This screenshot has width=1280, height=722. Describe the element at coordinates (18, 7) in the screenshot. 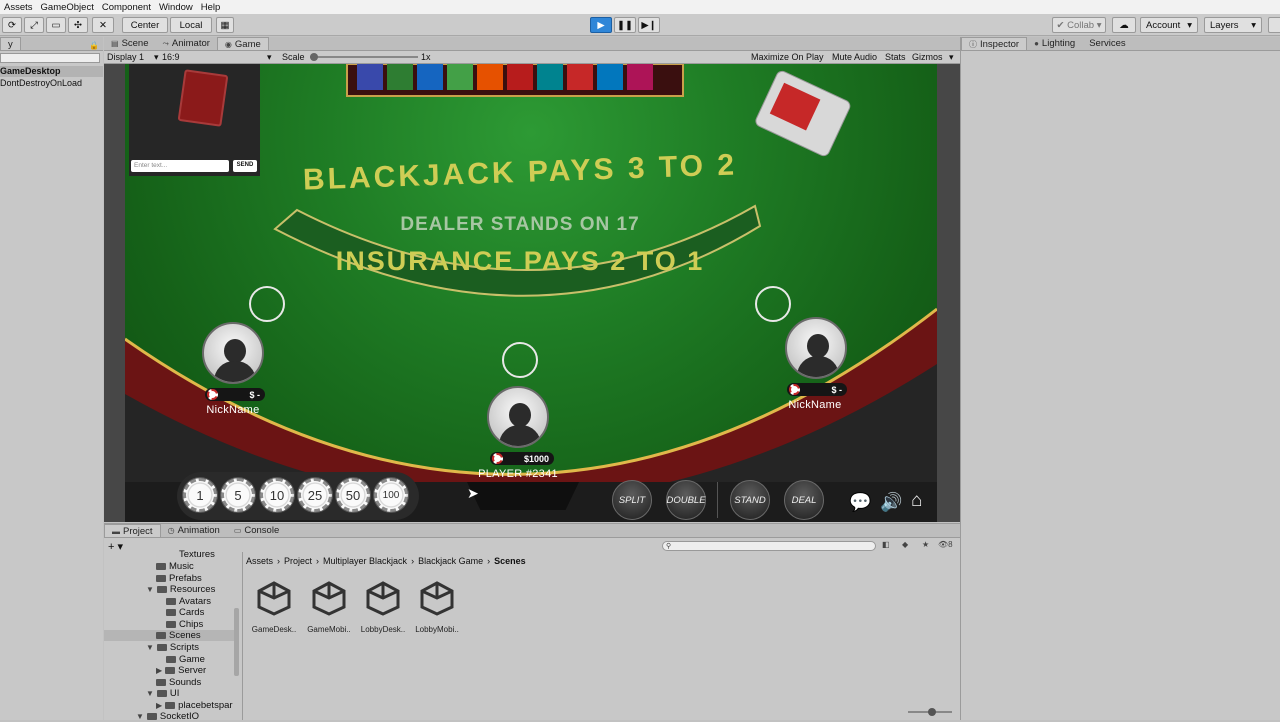

I see `menu-assets: Assets` at that location.